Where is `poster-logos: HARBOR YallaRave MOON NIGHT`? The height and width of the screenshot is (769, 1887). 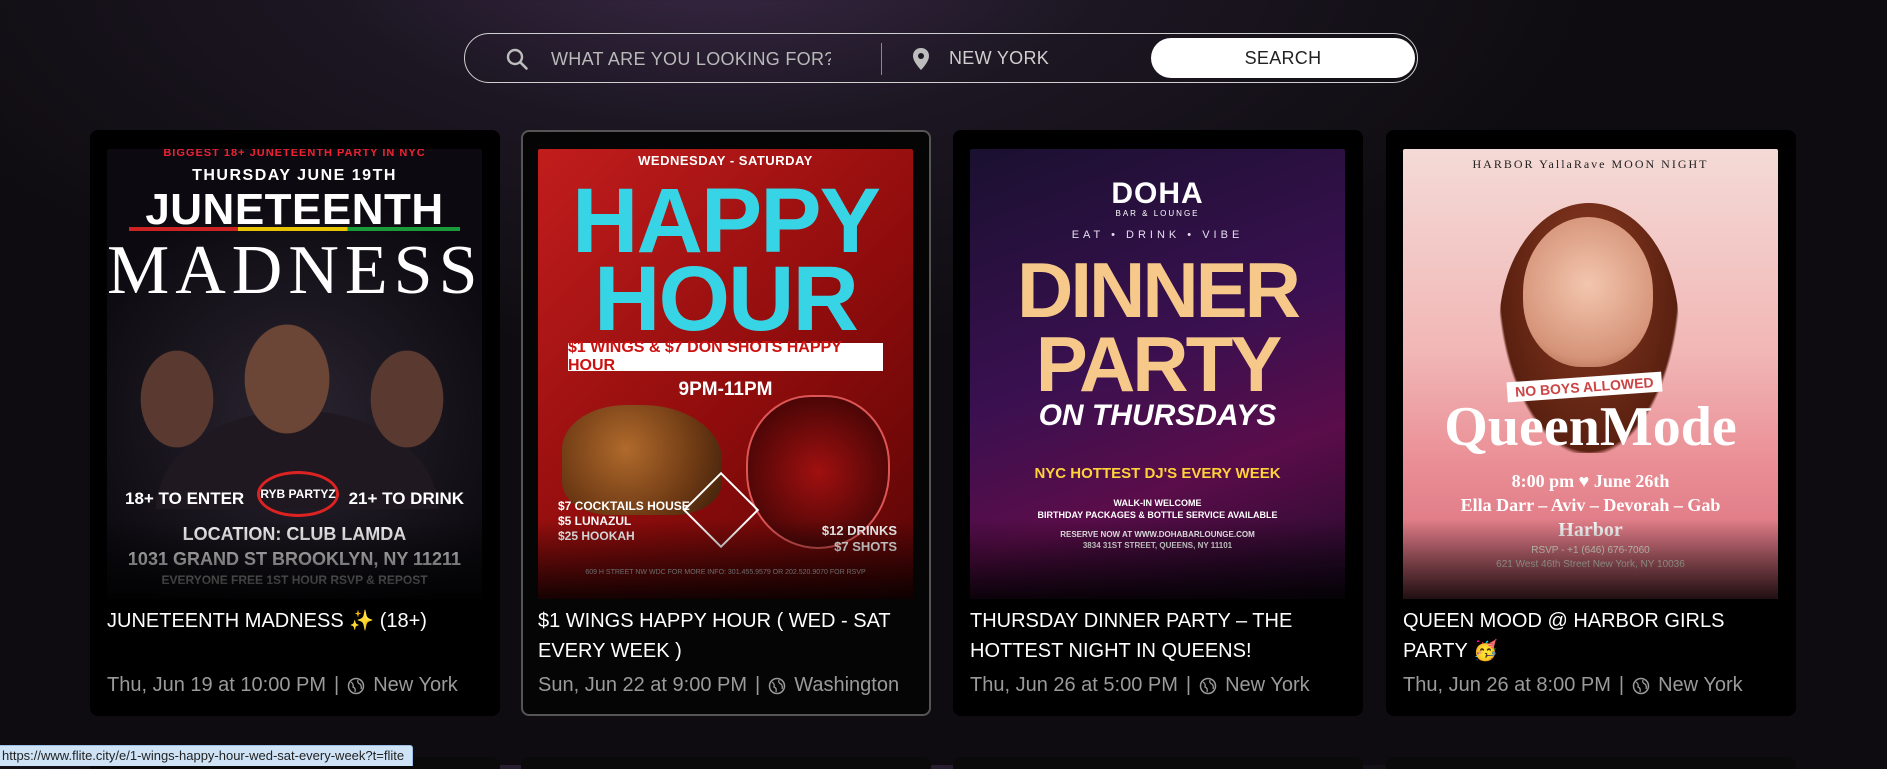 poster-logos: HARBOR YallaRave MOON NIGHT is located at coordinates (1590, 164).